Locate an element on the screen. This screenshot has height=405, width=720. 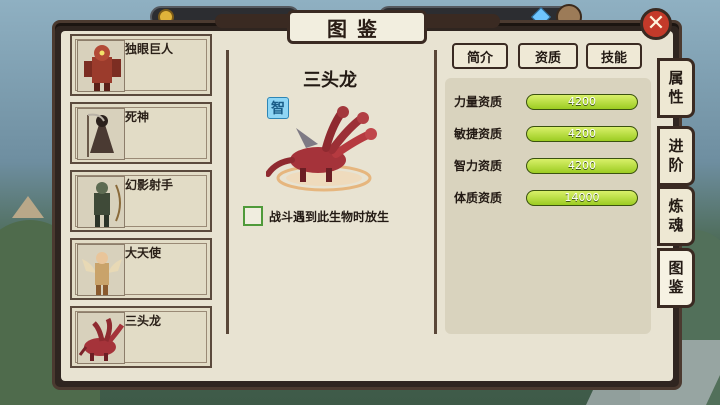
side-tab-soul-refine: 炼 魂 is located at coordinates (676, 216).